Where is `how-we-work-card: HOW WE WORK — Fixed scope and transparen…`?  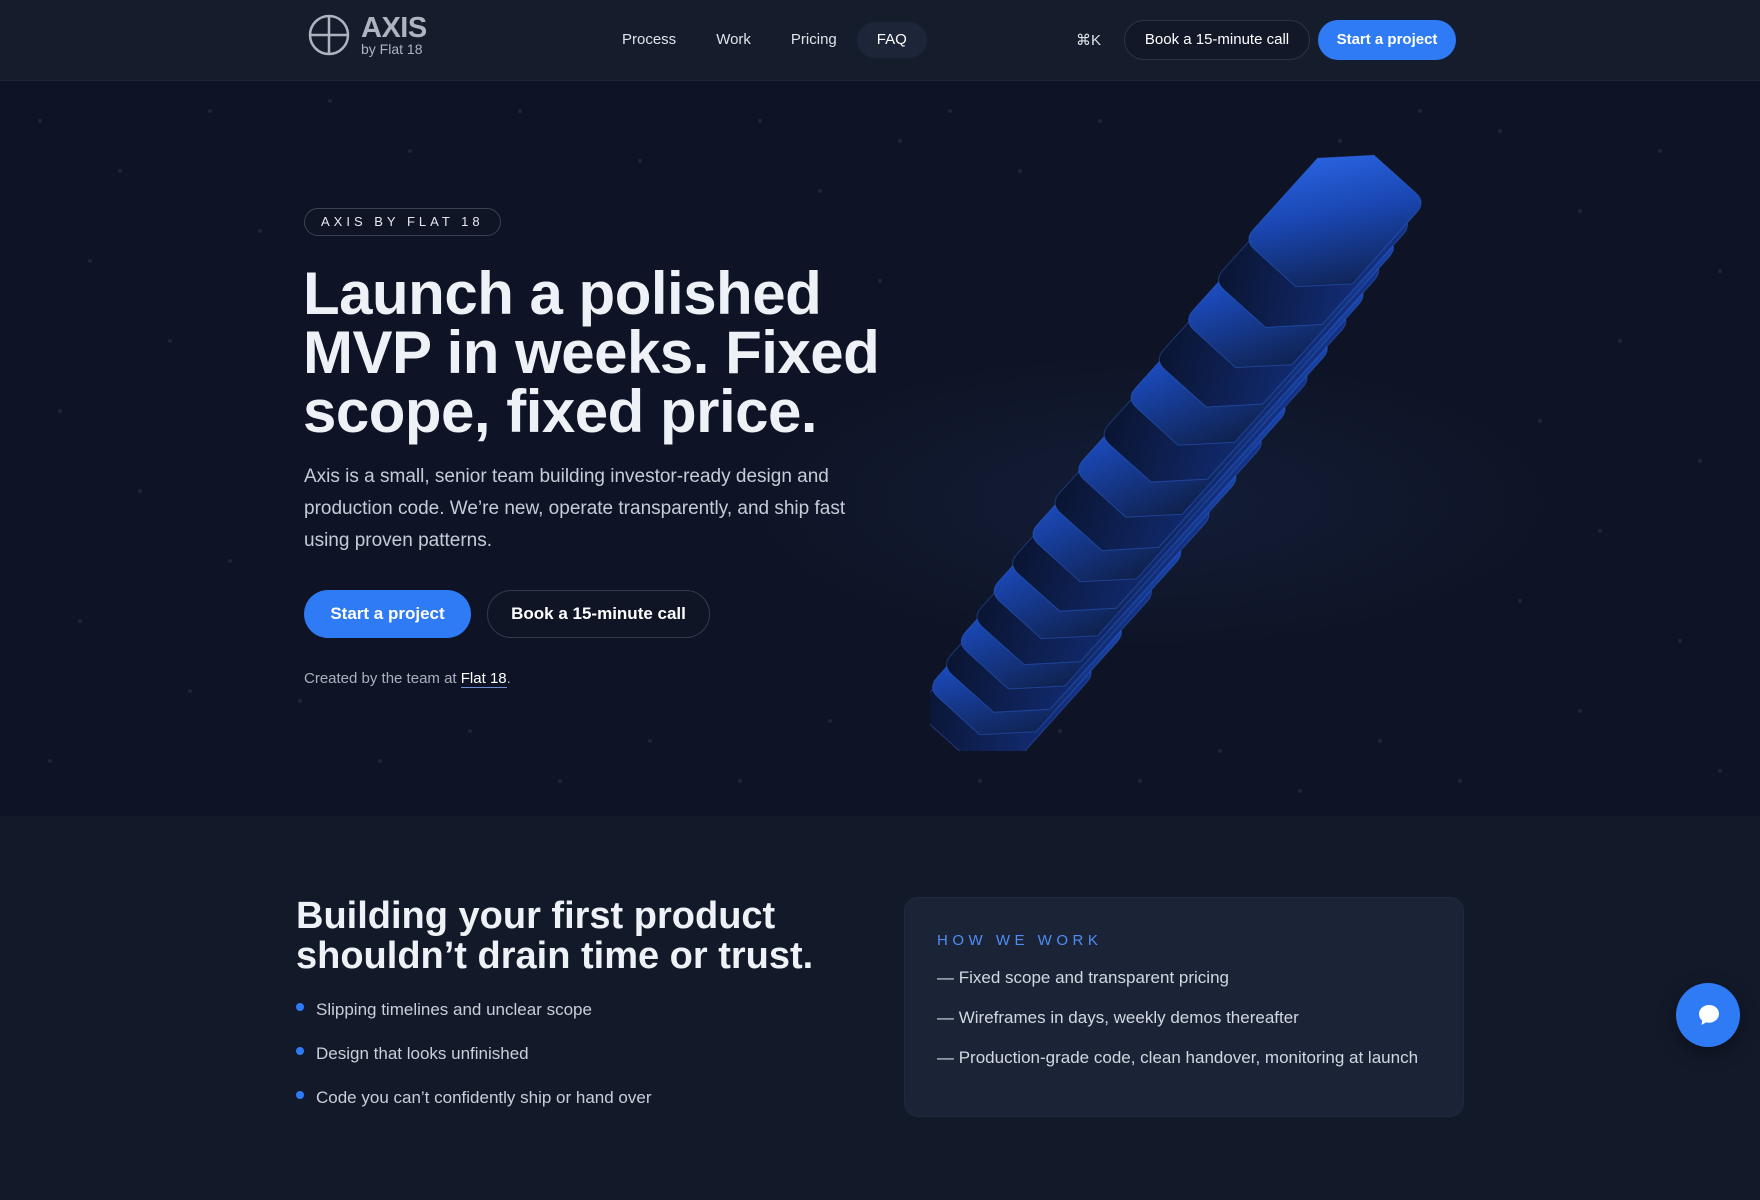 how-we-work-card: HOW WE WORK — Fixed scope and transparen… is located at coordinates (1184, 1007).